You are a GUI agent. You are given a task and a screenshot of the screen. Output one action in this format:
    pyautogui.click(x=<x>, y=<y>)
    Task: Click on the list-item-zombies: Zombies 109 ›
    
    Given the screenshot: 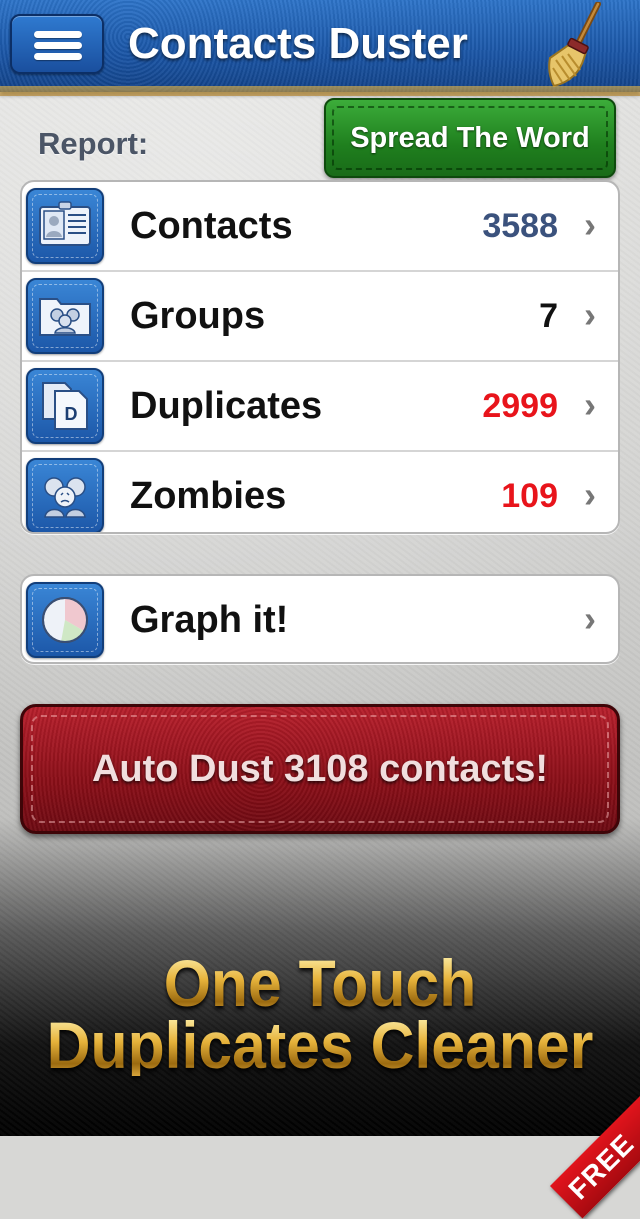 What is the action you would take?
    pyautogui.click(x=320, y=492)
    